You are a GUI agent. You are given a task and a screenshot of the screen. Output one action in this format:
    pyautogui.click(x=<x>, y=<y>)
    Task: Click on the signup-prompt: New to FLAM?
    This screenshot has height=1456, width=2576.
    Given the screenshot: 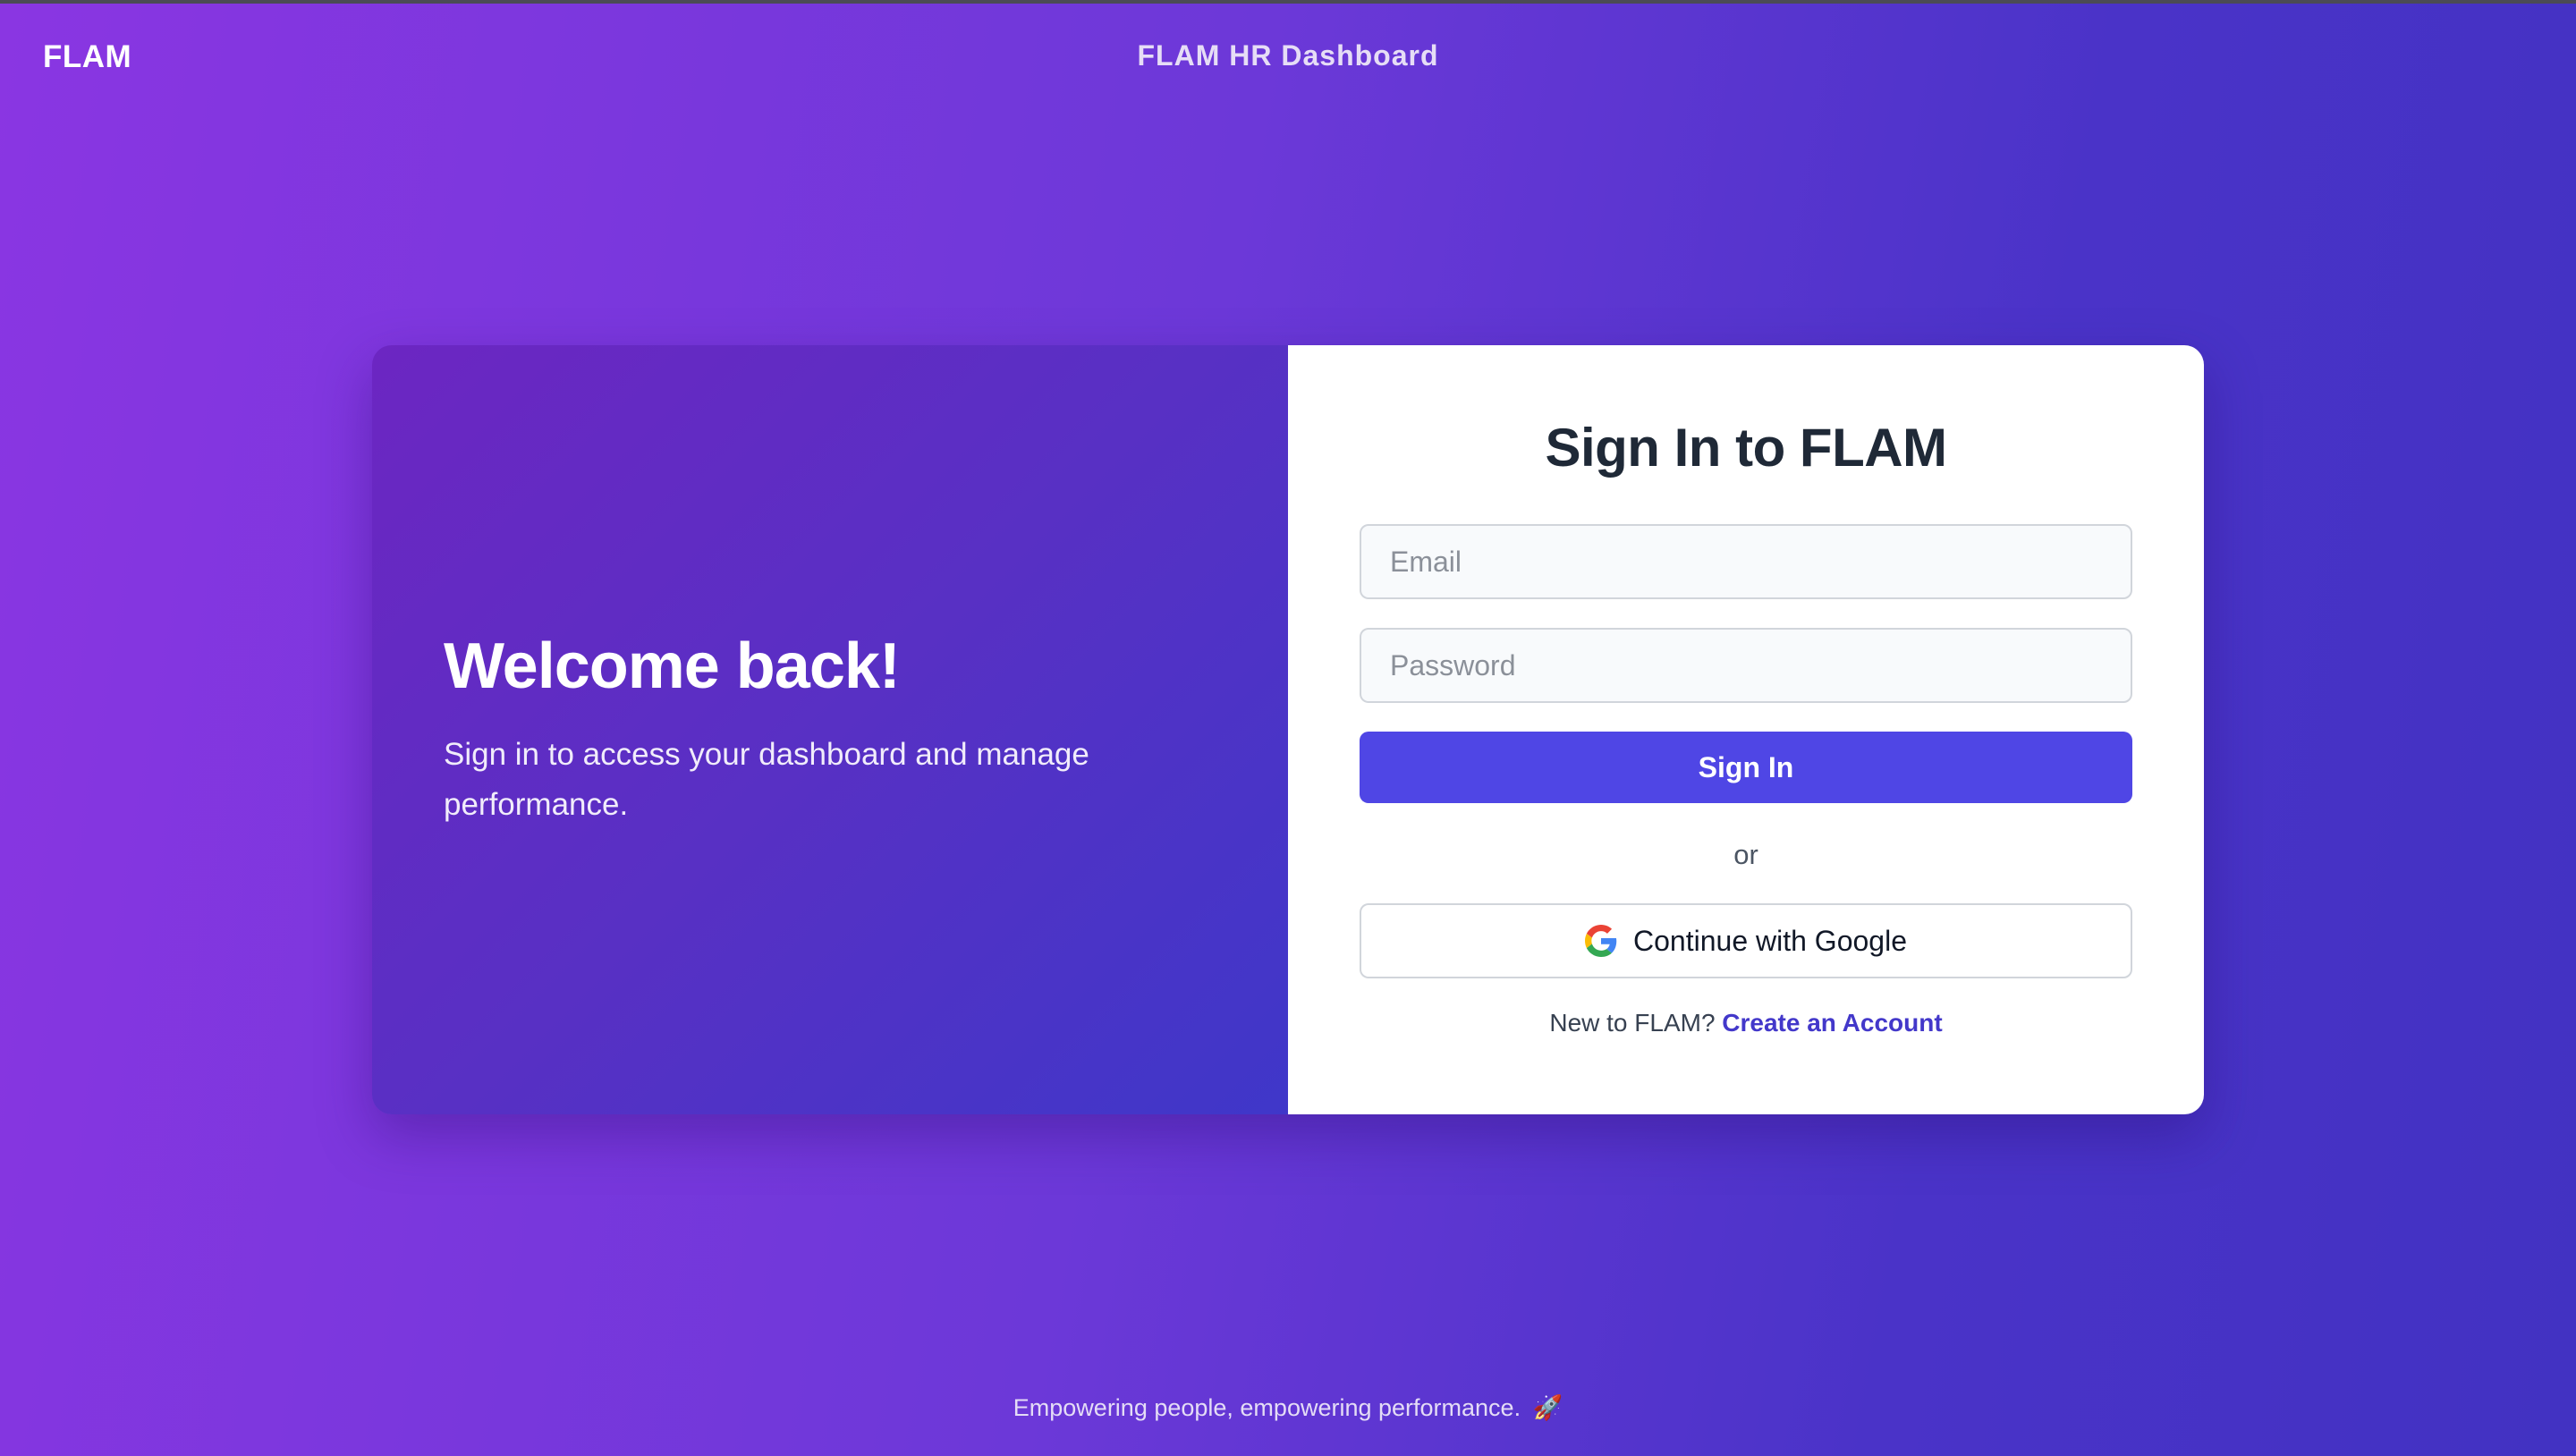 What is the action you would take?
    pyautogui.click(x=1632, y=1023)
    